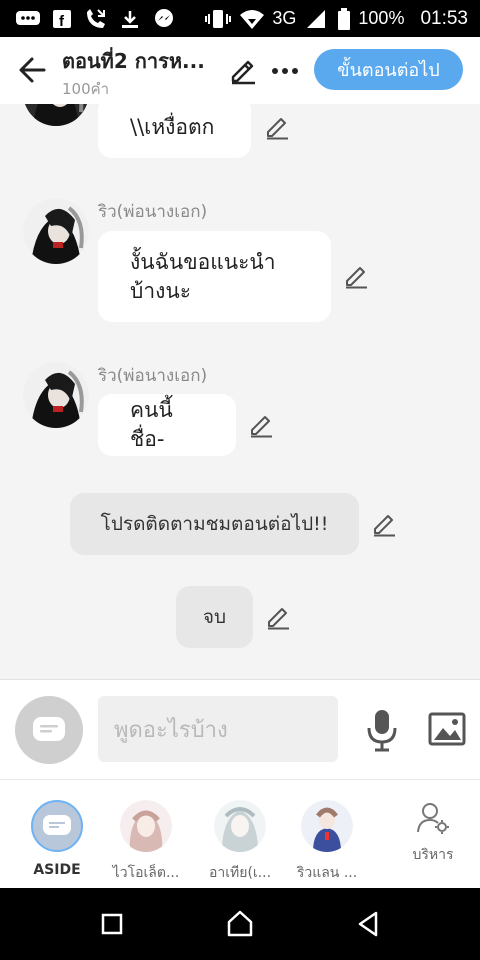 Image resolution: width=480 pixels, height=960 pixels. What do you see at coordinates (316, 19) in the screenshot?
I see `signal-icon` at bounding box center [316, 19].